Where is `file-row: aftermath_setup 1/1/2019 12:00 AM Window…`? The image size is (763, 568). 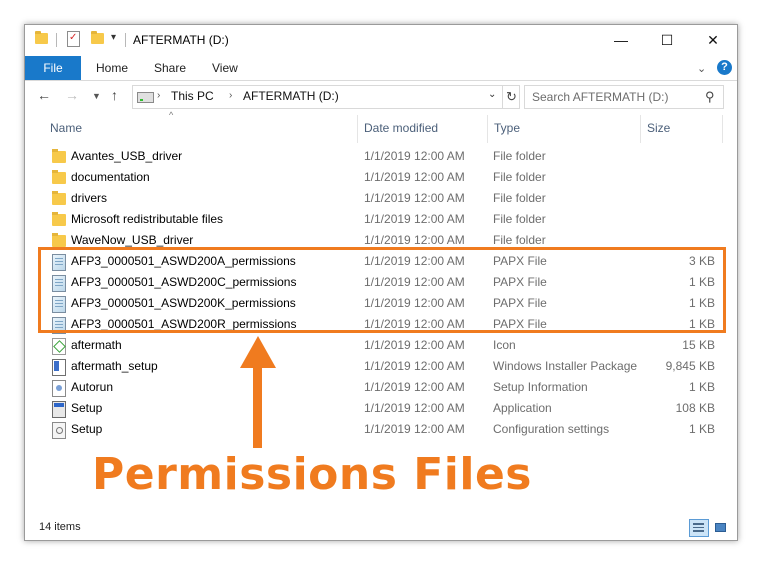
file-row: aftermath_setup 1/1/2019 12:00 AM Window… is located at coordinates (379, 366).